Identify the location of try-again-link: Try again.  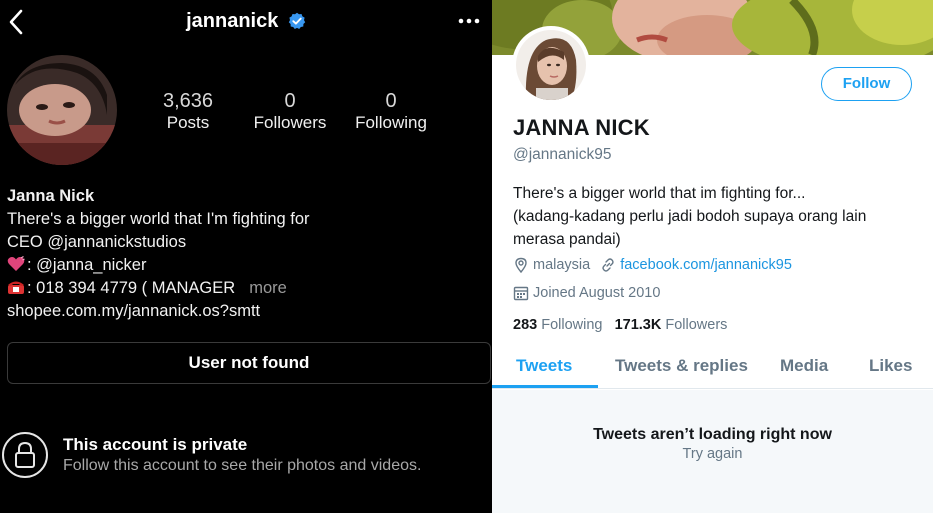
(712, 454).